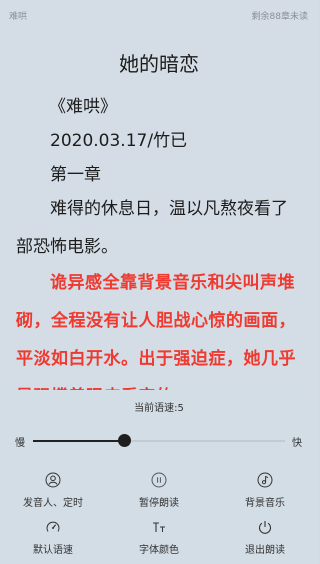 Image resolution: width=320 pixels, height=564 pixels. Describe the element at coordinates (156, 359) in the screenshot. I see `highlighted-line: 平淡如白开水。出于强迫症，她几乎` at that location.